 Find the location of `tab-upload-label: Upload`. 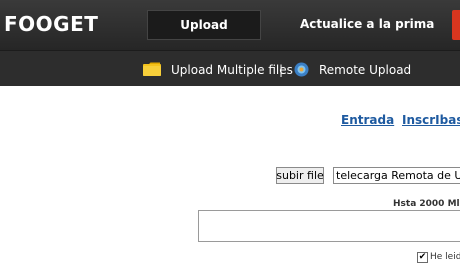

tab-upload-label: Upload is located at coordinates (204, 25).